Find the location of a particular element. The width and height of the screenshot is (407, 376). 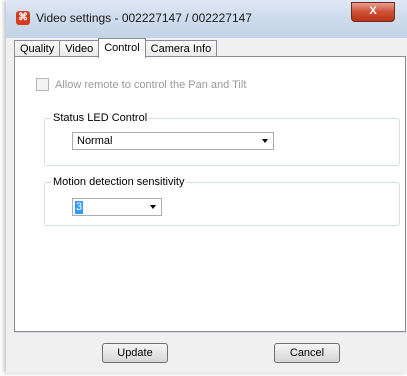

status-led-value: Normal is located at coordinates (95, 141).